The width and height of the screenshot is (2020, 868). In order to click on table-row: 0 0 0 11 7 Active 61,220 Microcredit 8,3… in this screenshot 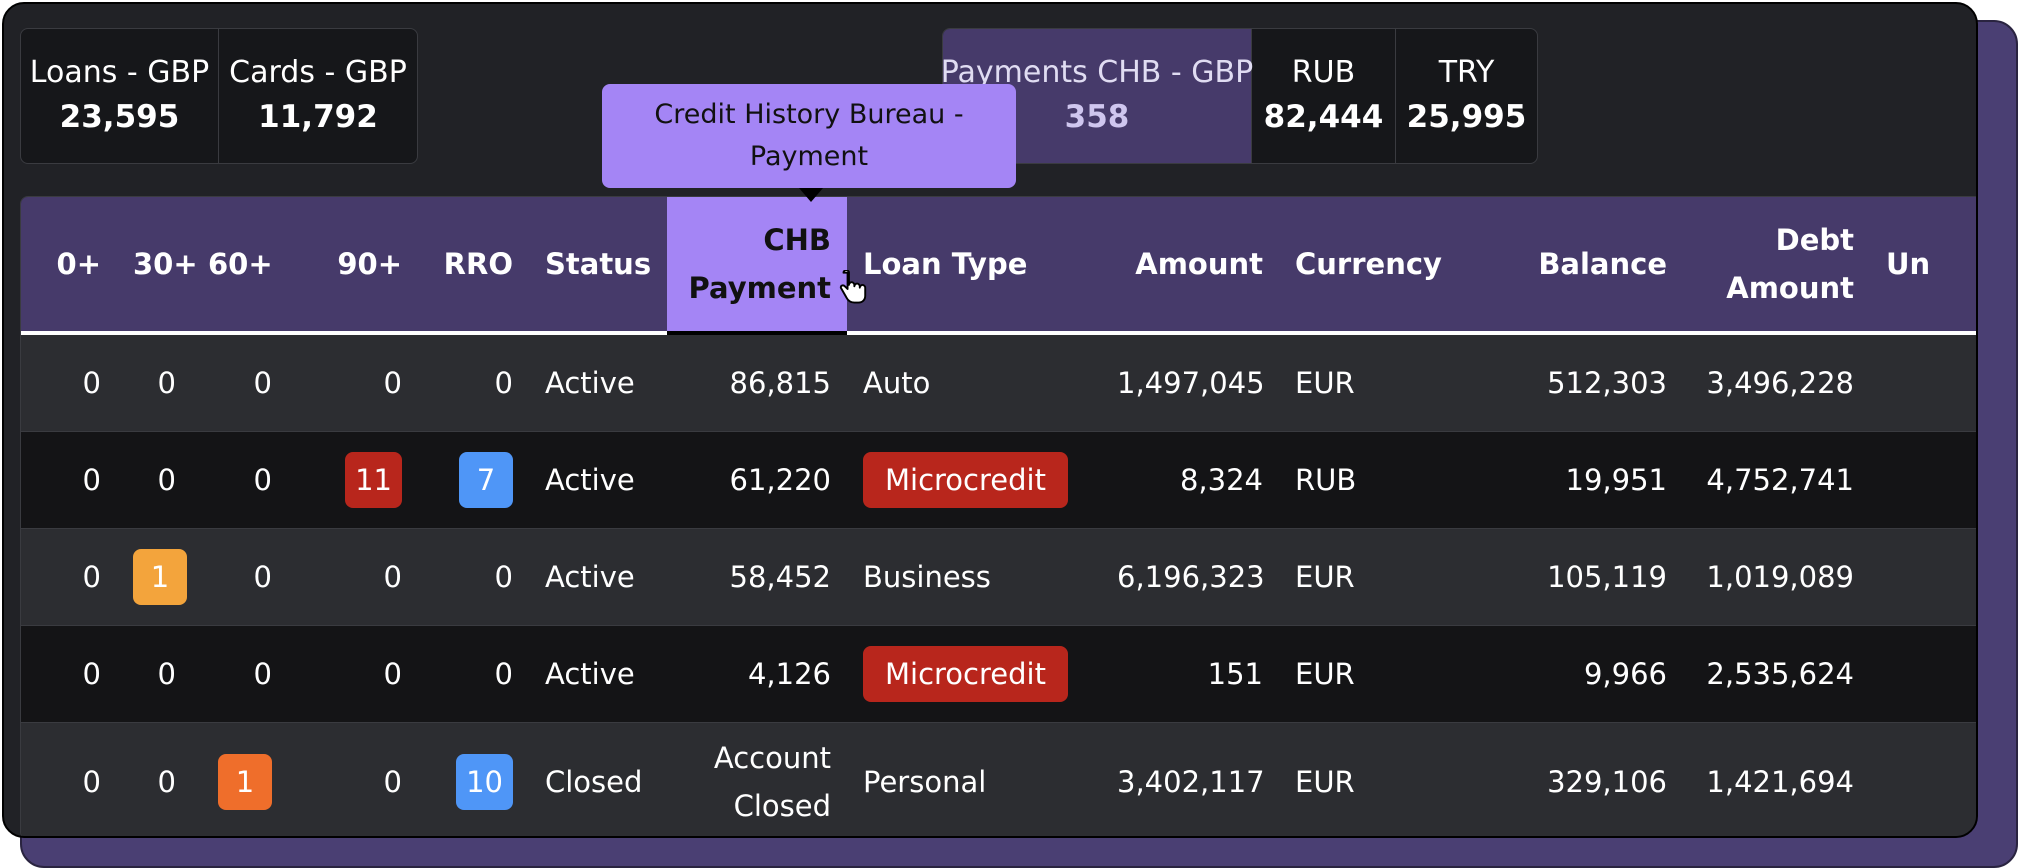, I will do `click(998, 480)`.